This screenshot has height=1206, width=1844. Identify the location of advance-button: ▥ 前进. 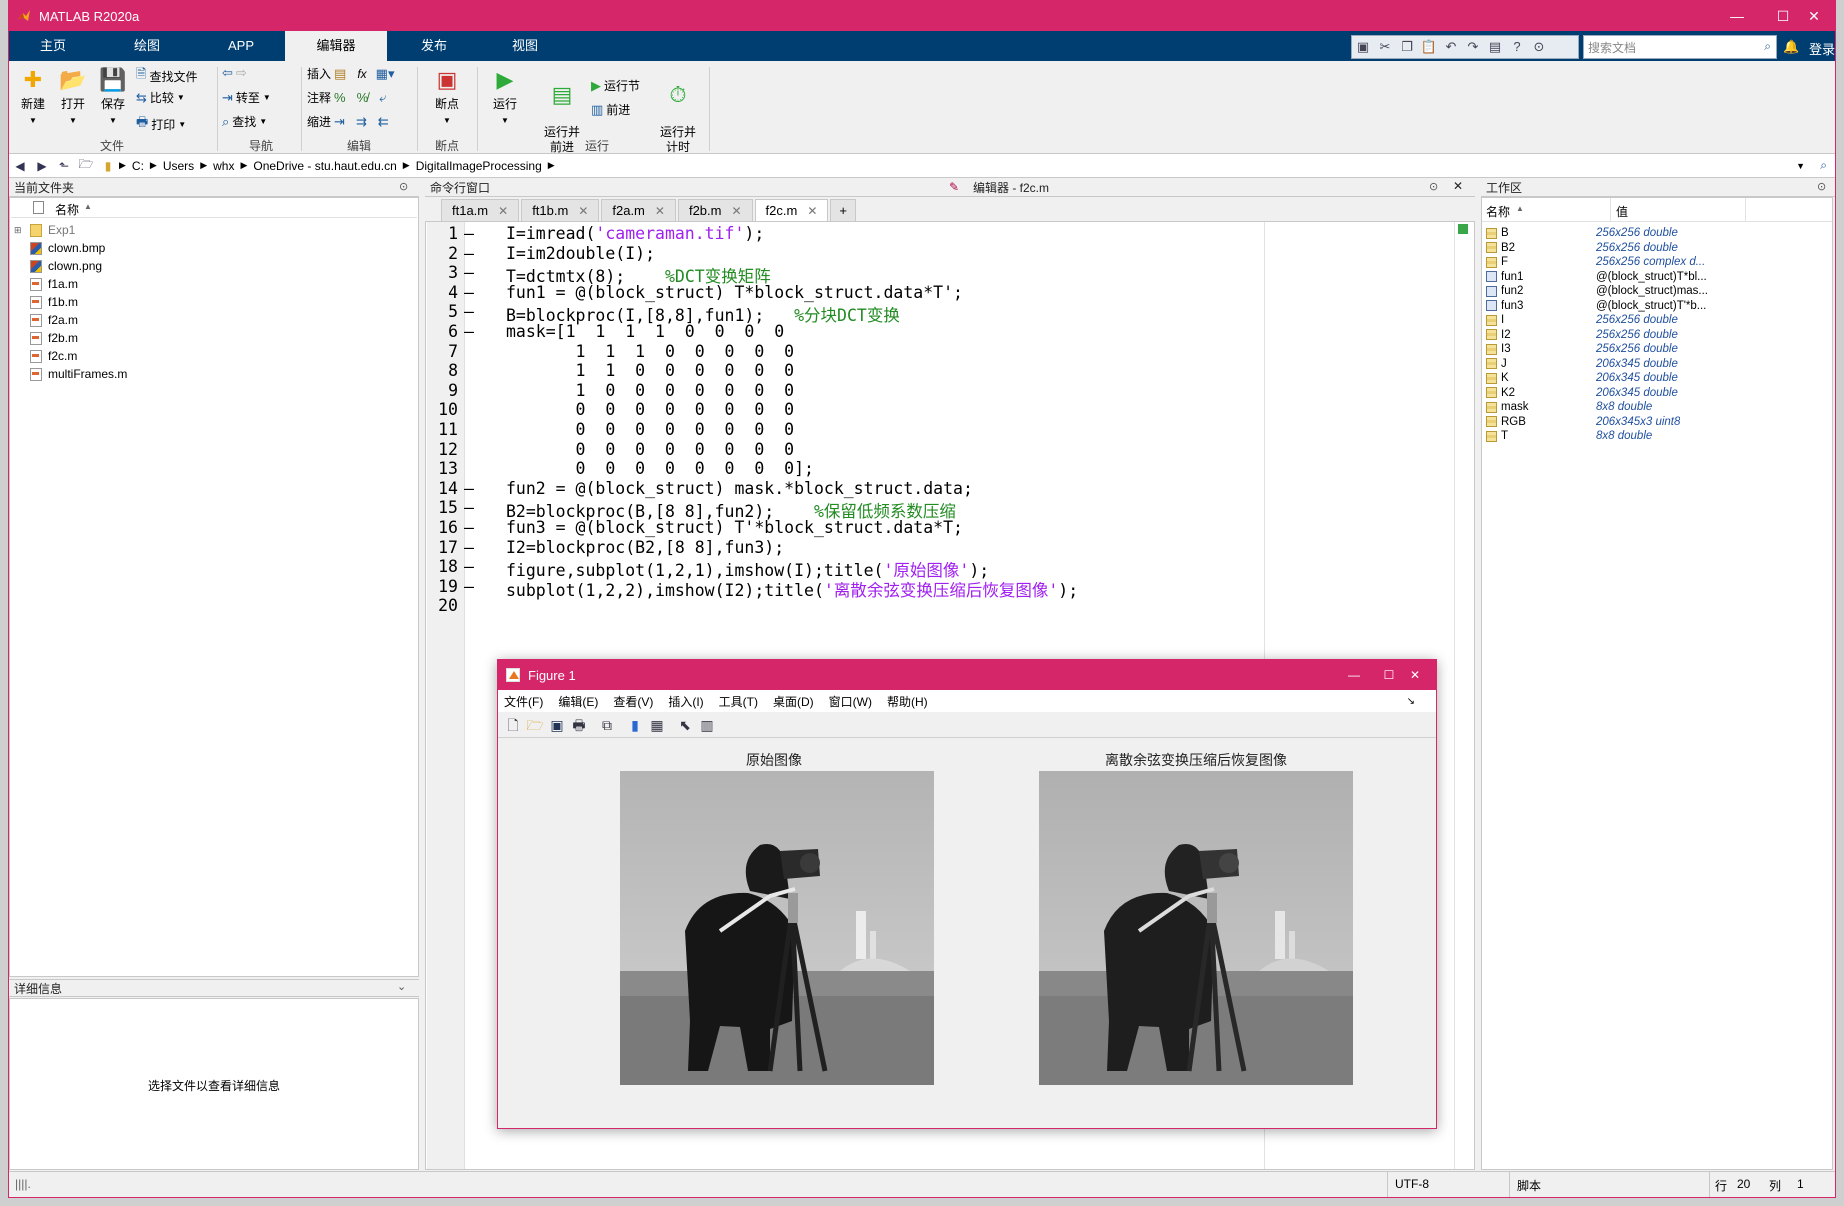
(610, 109).